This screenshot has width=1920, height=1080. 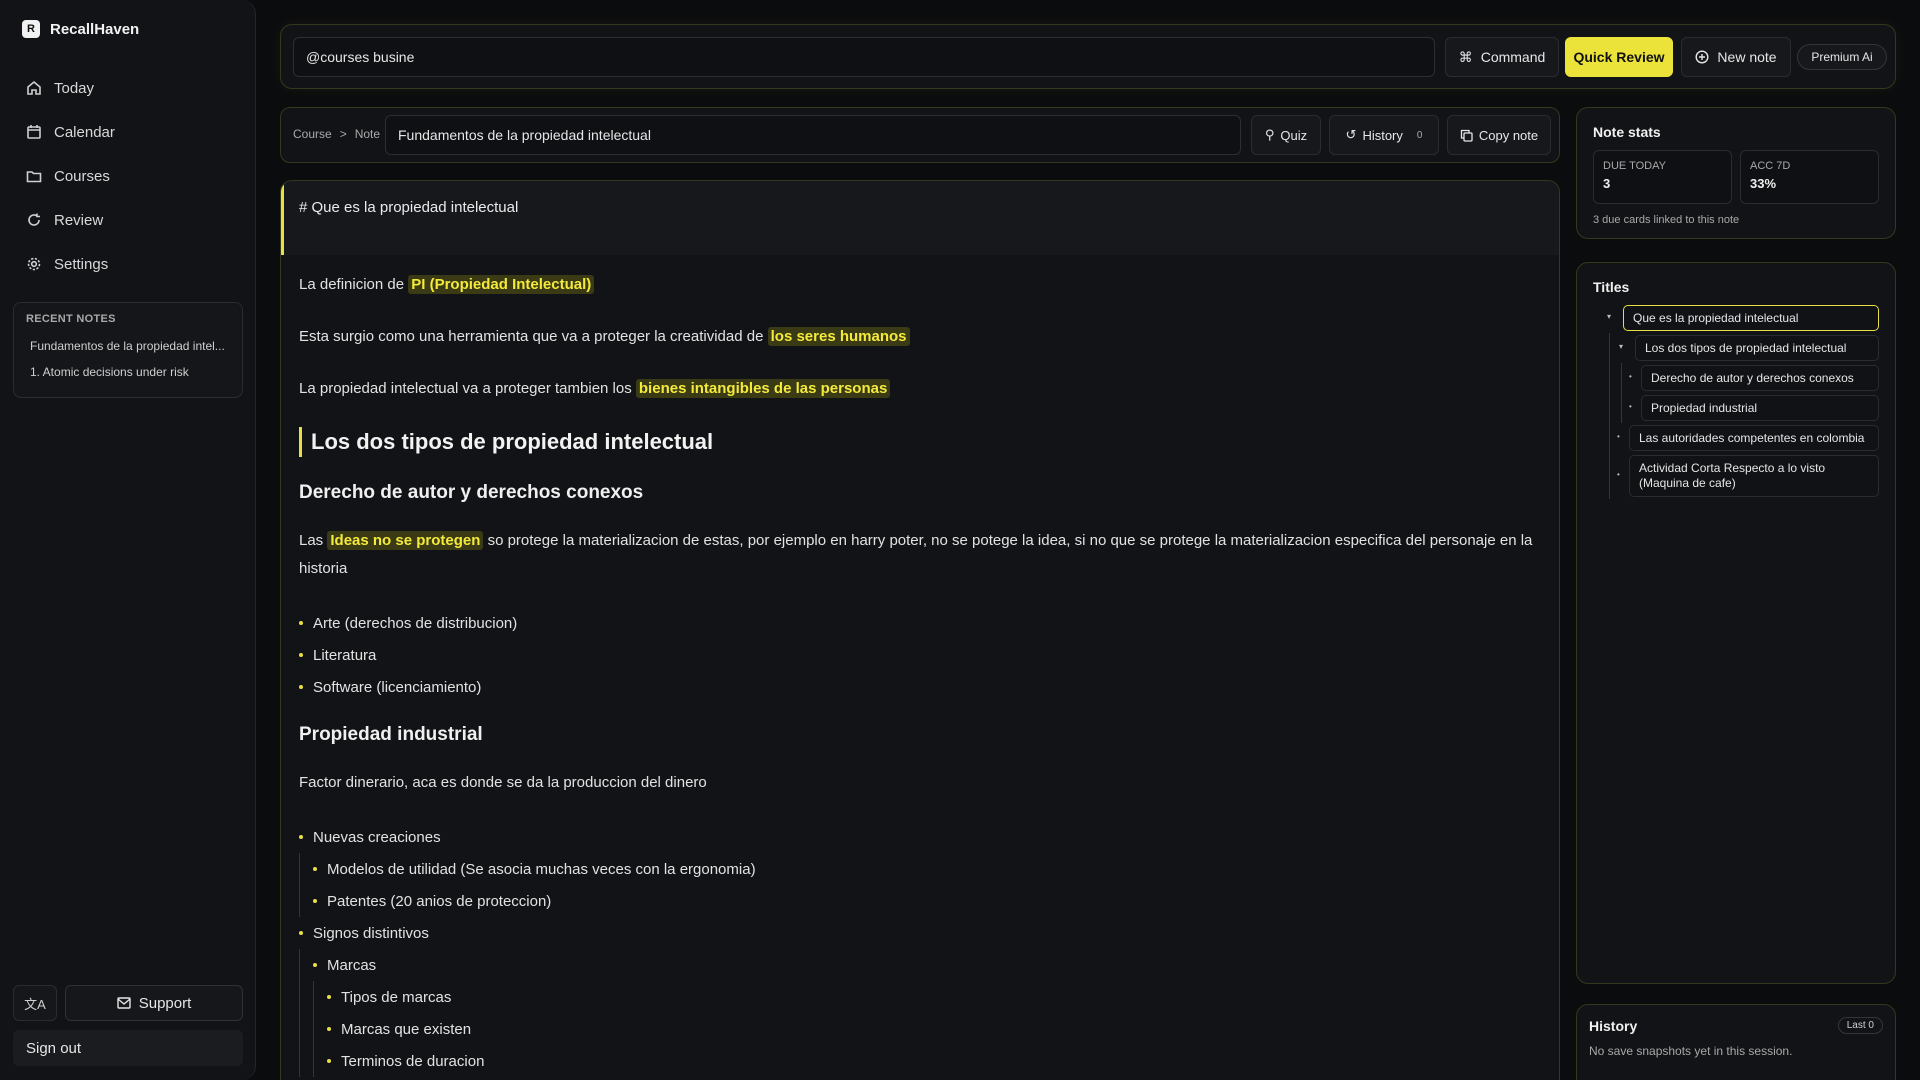 What do you see at coordinates (1754, 438) in the screenshot?
I see `title-item: Las autoridades competentes en colombia` at bounding box center [1754, 438].